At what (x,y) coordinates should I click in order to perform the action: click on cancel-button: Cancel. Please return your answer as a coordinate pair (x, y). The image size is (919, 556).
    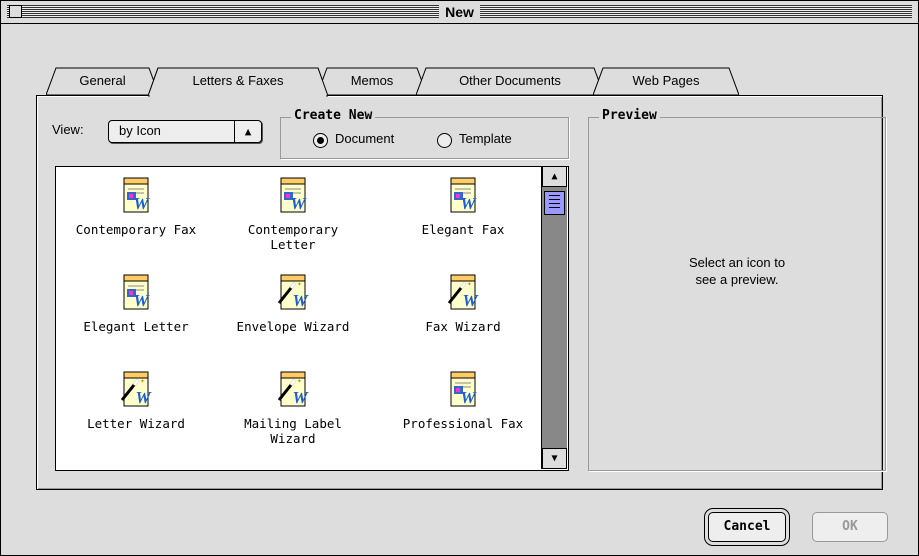
    Looking at the image, I should click on (747, 527).